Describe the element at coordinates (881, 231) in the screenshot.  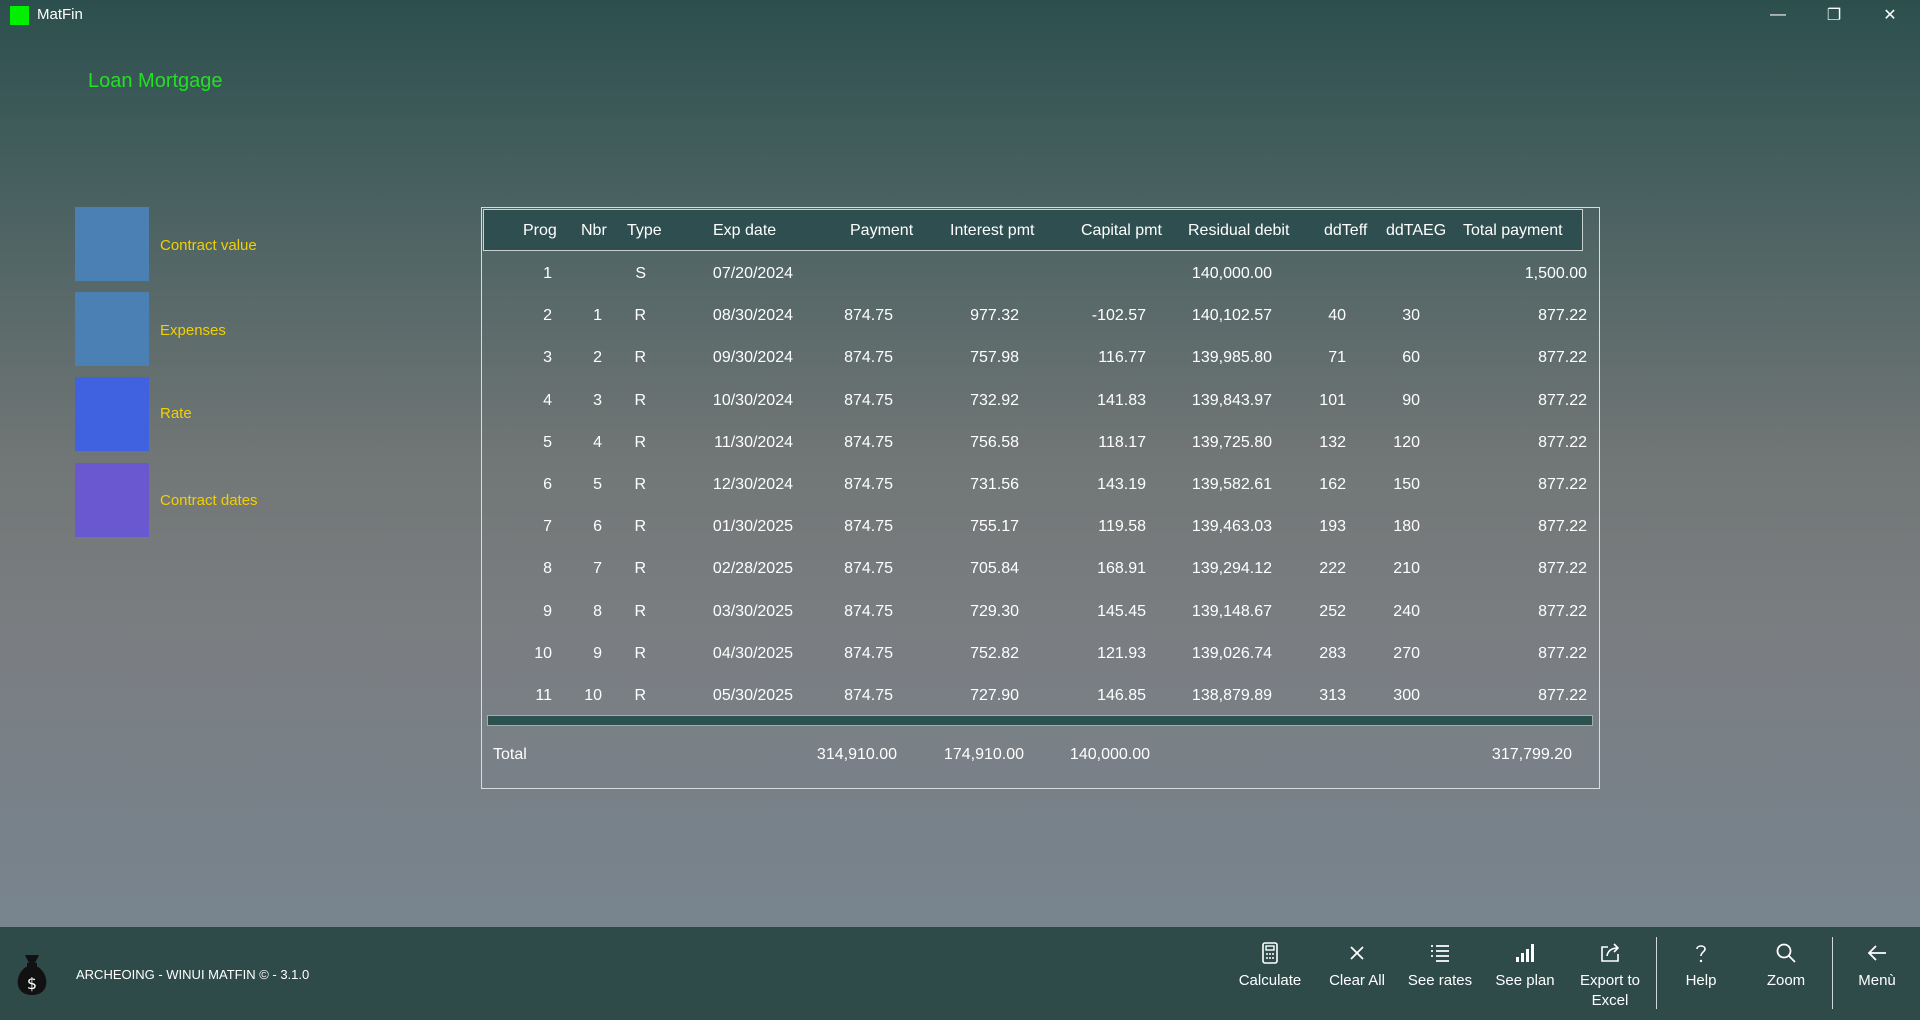
I see `column-header-payment: Payment` at that location.